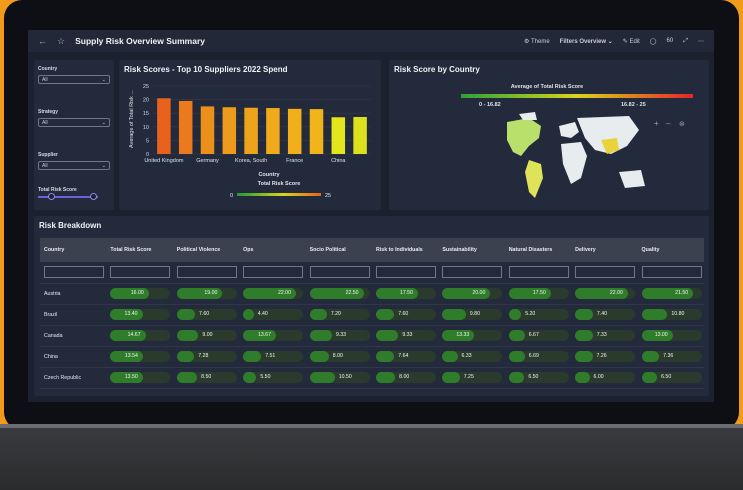 The width and height of the screenshot is (743, 490). Describe the element at coordinates (653, 41) in the screenshot. I see `comment-icon: ◯` at that location.